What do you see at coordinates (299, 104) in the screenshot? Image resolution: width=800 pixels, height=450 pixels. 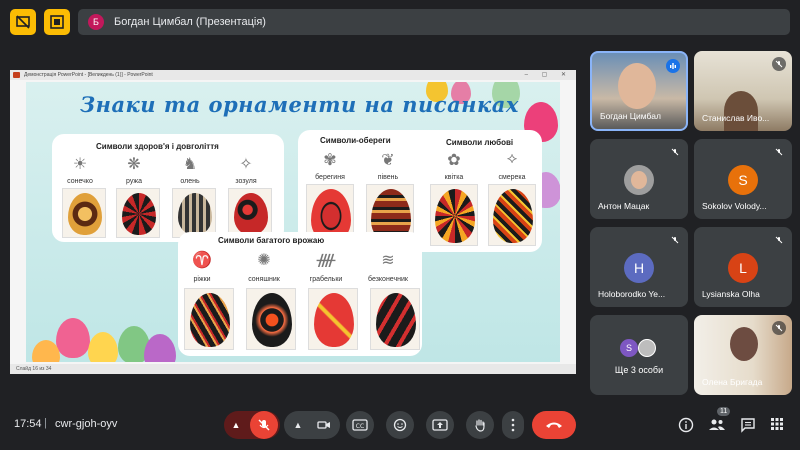 I see `slide-title: Знаки та орнаменти на писанках` at bounding box center [299, 104].